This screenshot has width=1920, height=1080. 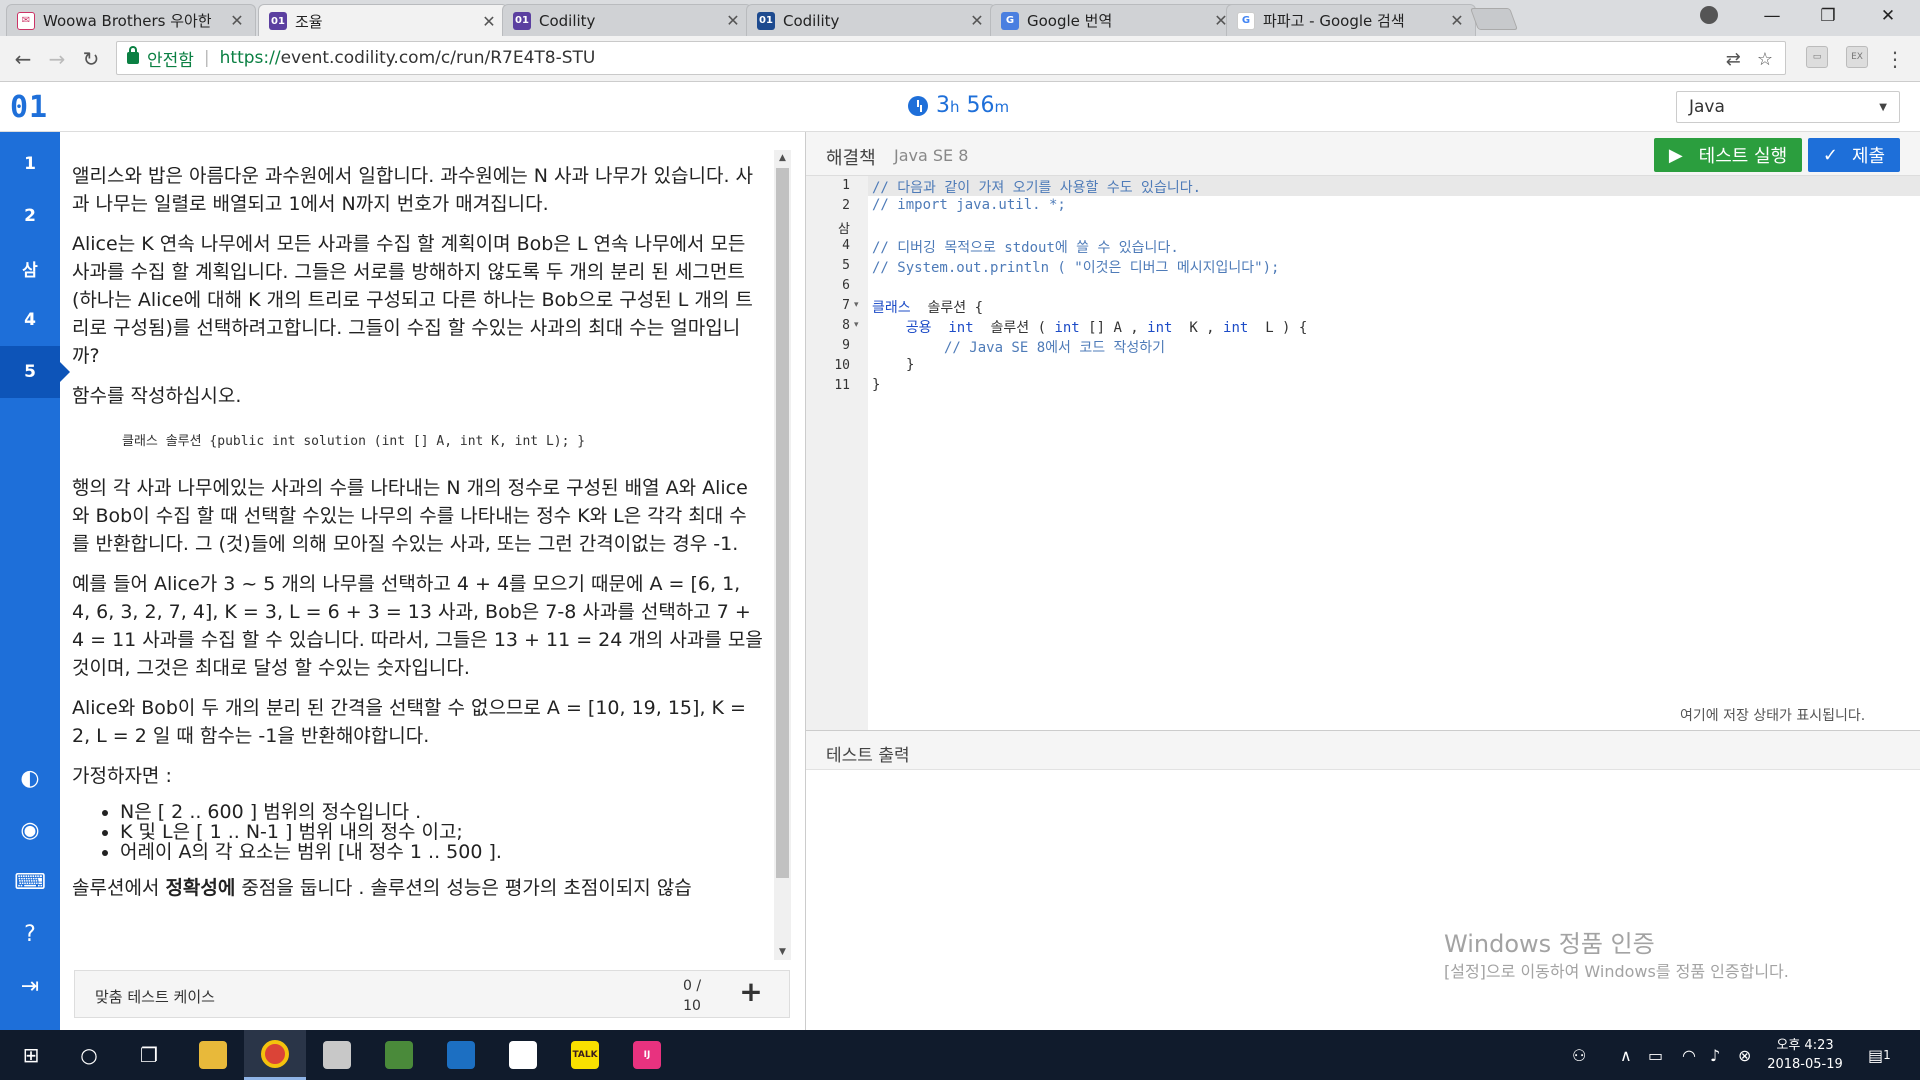 I want to click on system-clock: 오후 4:23 2018-05-19, so click(x=1805, y=1055).